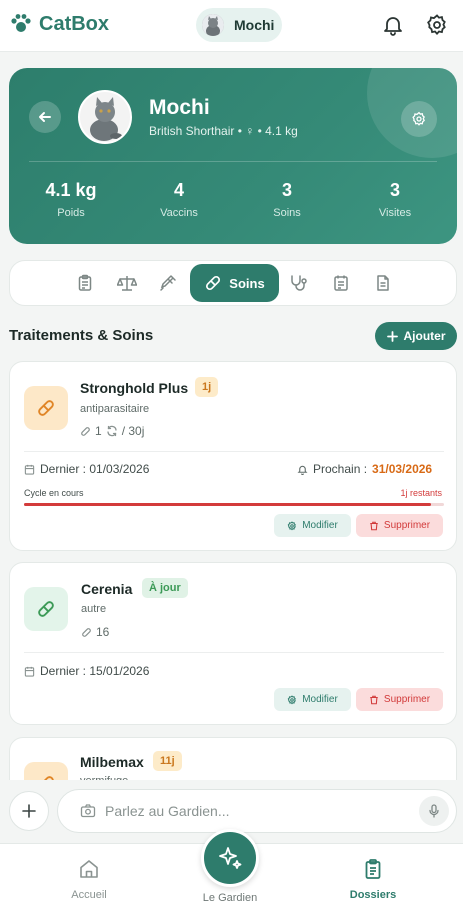  I want to click on pet-avatar, so click(213, 25).